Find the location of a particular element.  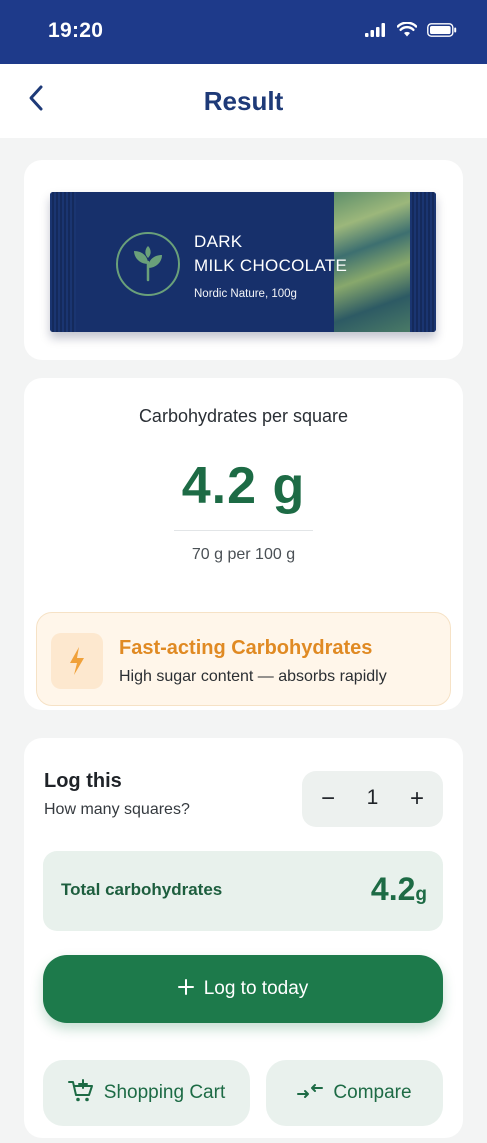

wrapper-crimp-left is located at coordinates (63, 262).